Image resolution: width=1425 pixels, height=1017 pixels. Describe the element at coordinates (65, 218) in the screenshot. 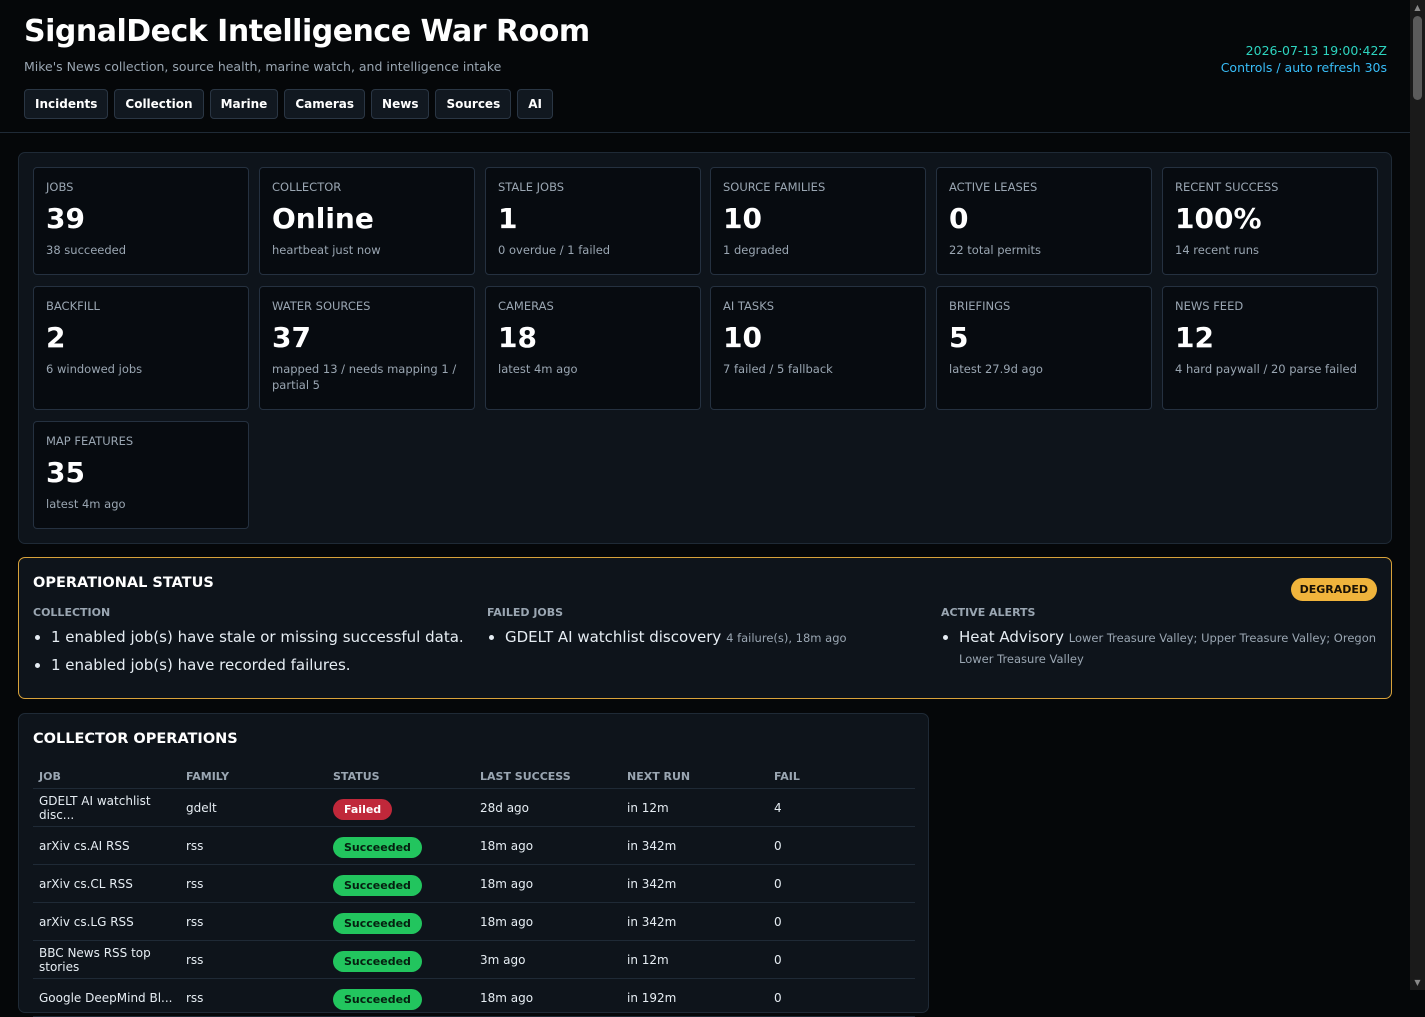

I see `metric-value: 39` at that location.